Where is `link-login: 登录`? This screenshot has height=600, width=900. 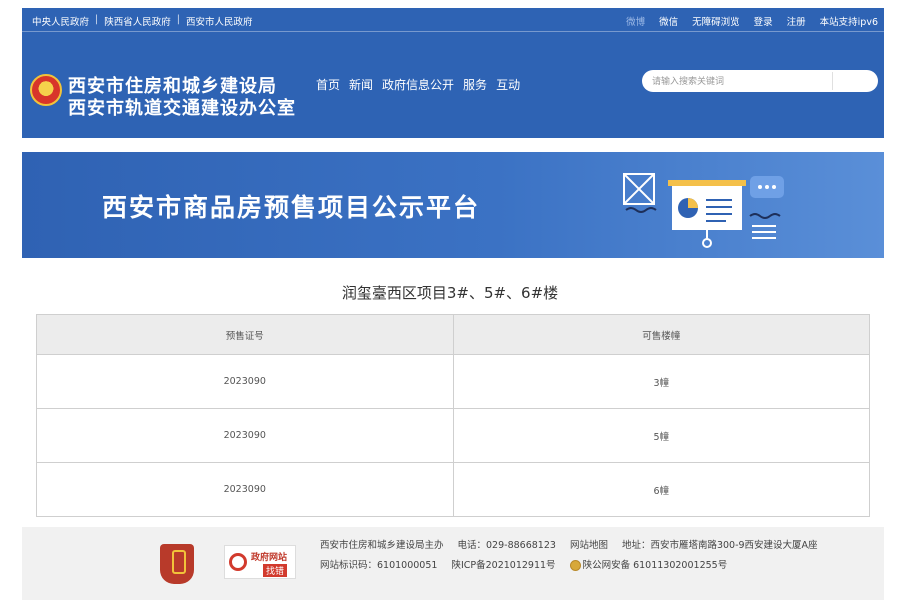 link-login: 登录 is located at coordinates (763, 21).